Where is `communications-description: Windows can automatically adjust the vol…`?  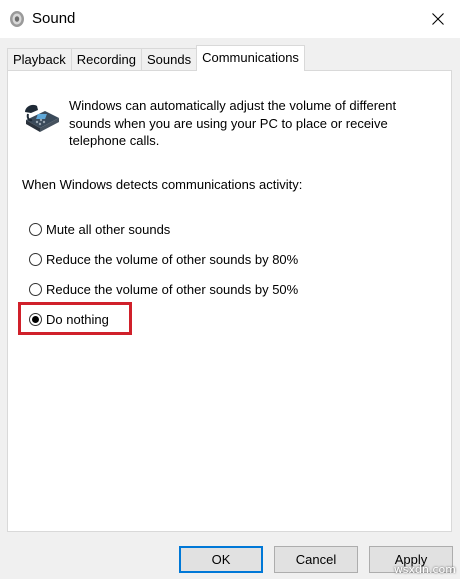 communications-description: Windows can automatically adjust the vol… is located at coordinates (233, 123).